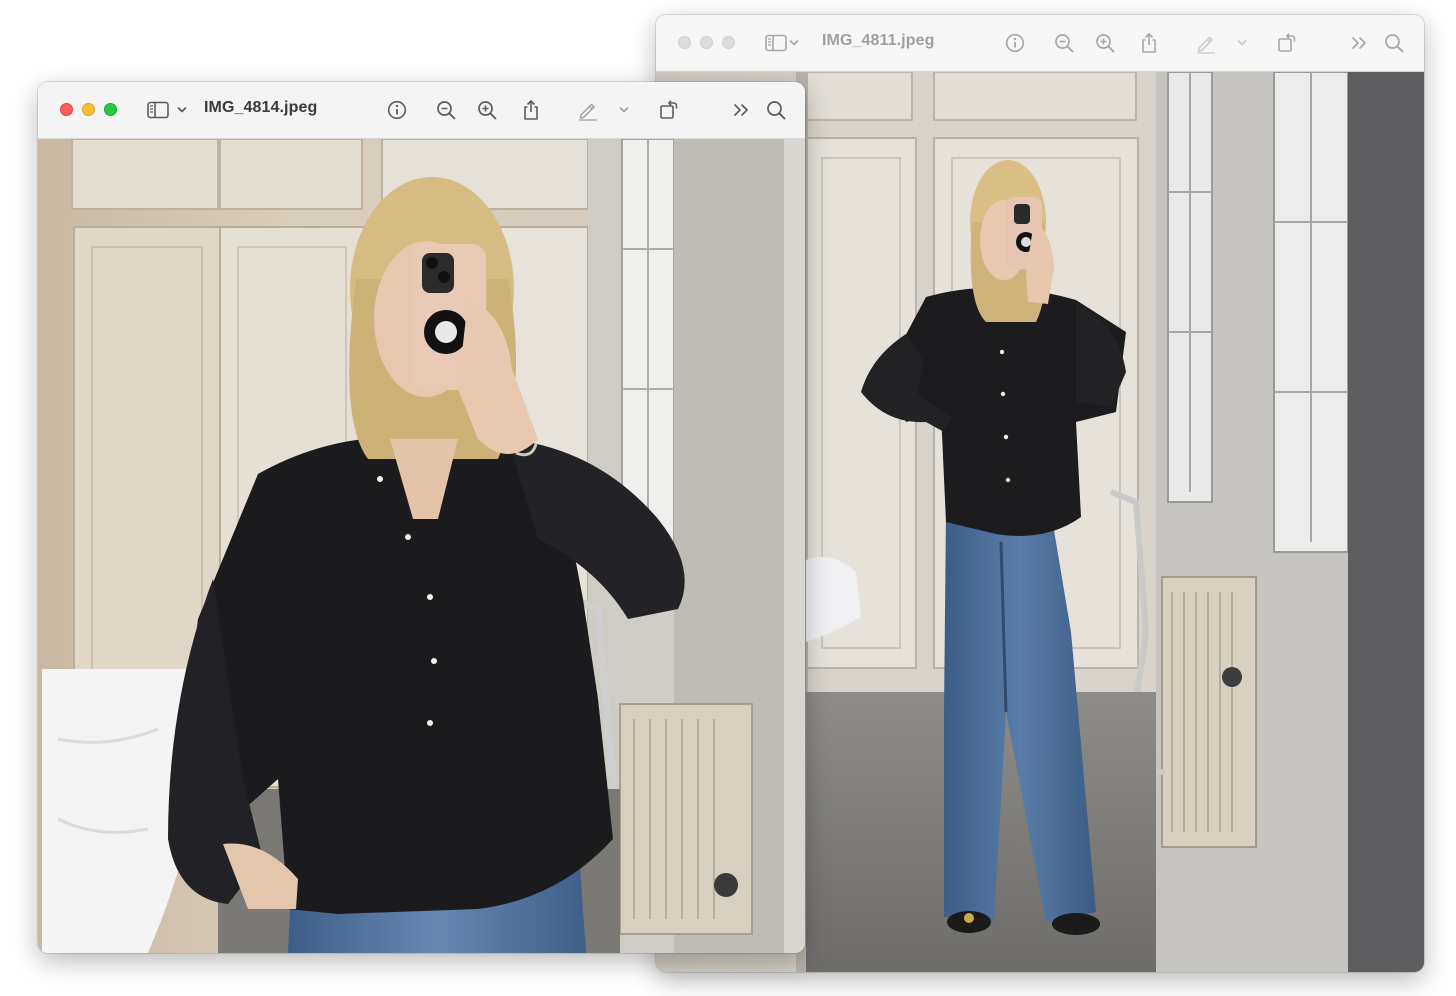  What do you see at coordinates (261, 107) in the screenshot?
I see `window-title: IMG_4814.jpeg` at bounding box center [261, 107].